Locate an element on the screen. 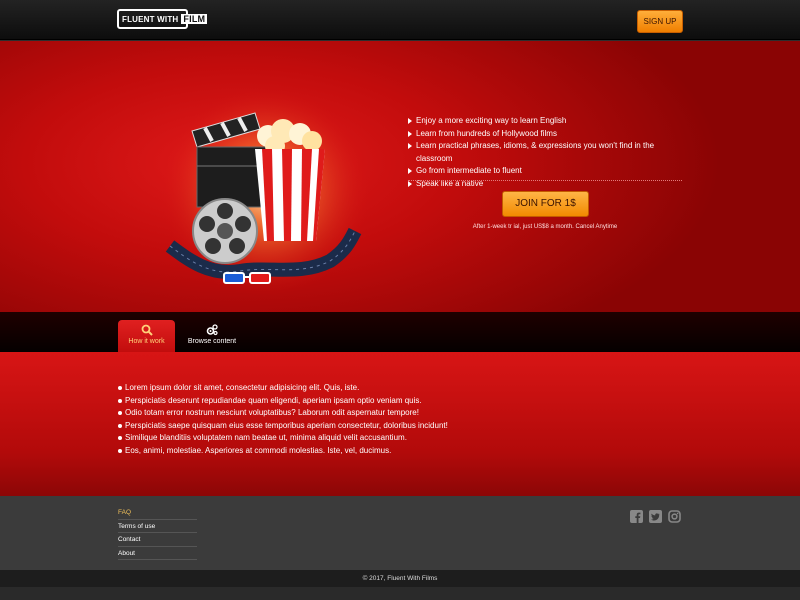  film-reel-icon is located at coordinates (225, 231).